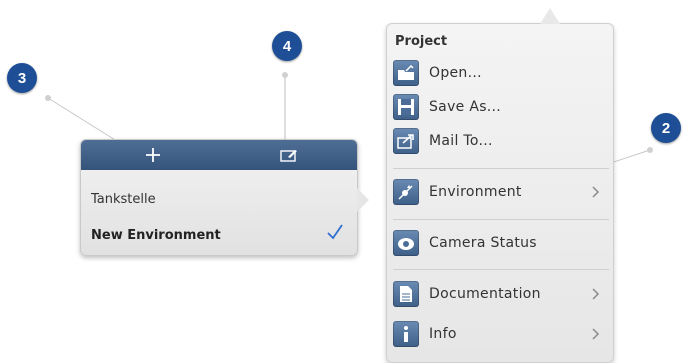  I want to click on menu-item-camera-status: Camera Status, so click(501, 243).